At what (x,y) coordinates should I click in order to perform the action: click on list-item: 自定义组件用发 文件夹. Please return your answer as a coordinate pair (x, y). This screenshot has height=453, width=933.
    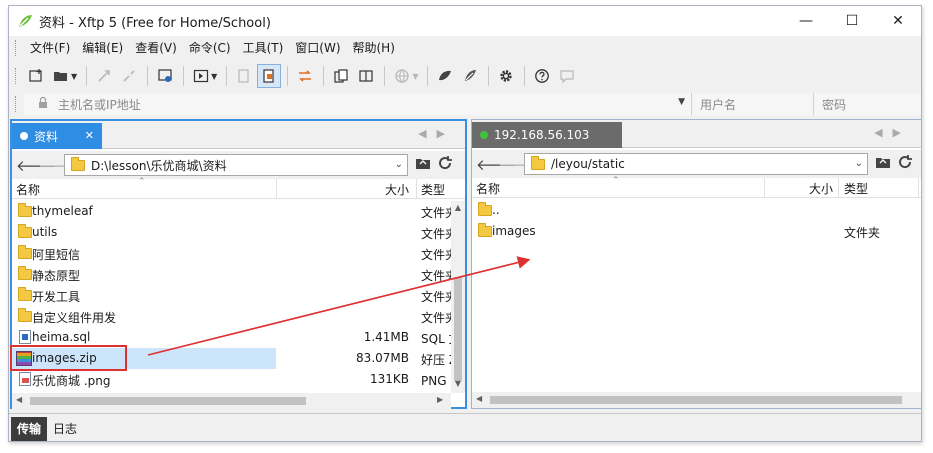
    Looking at the image, I should click on (232, 316).